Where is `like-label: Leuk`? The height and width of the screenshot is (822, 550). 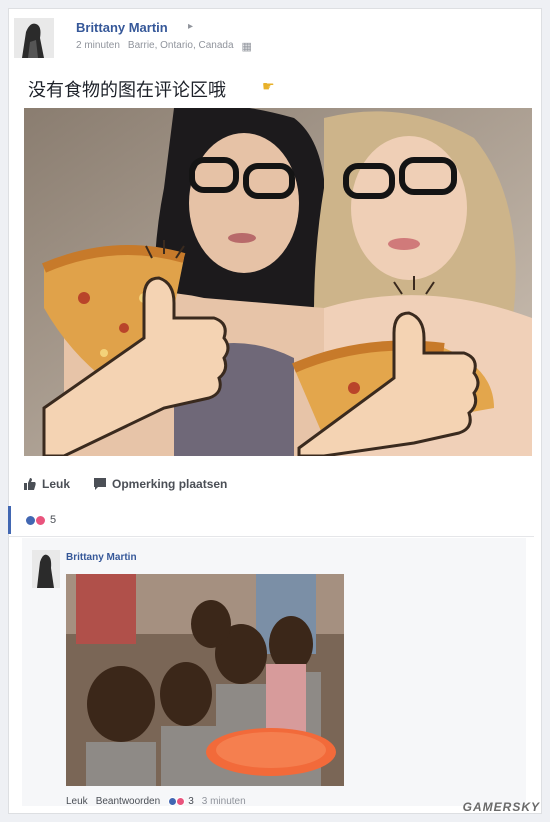
like-label: Leuk is located at coordinates (56, 484).